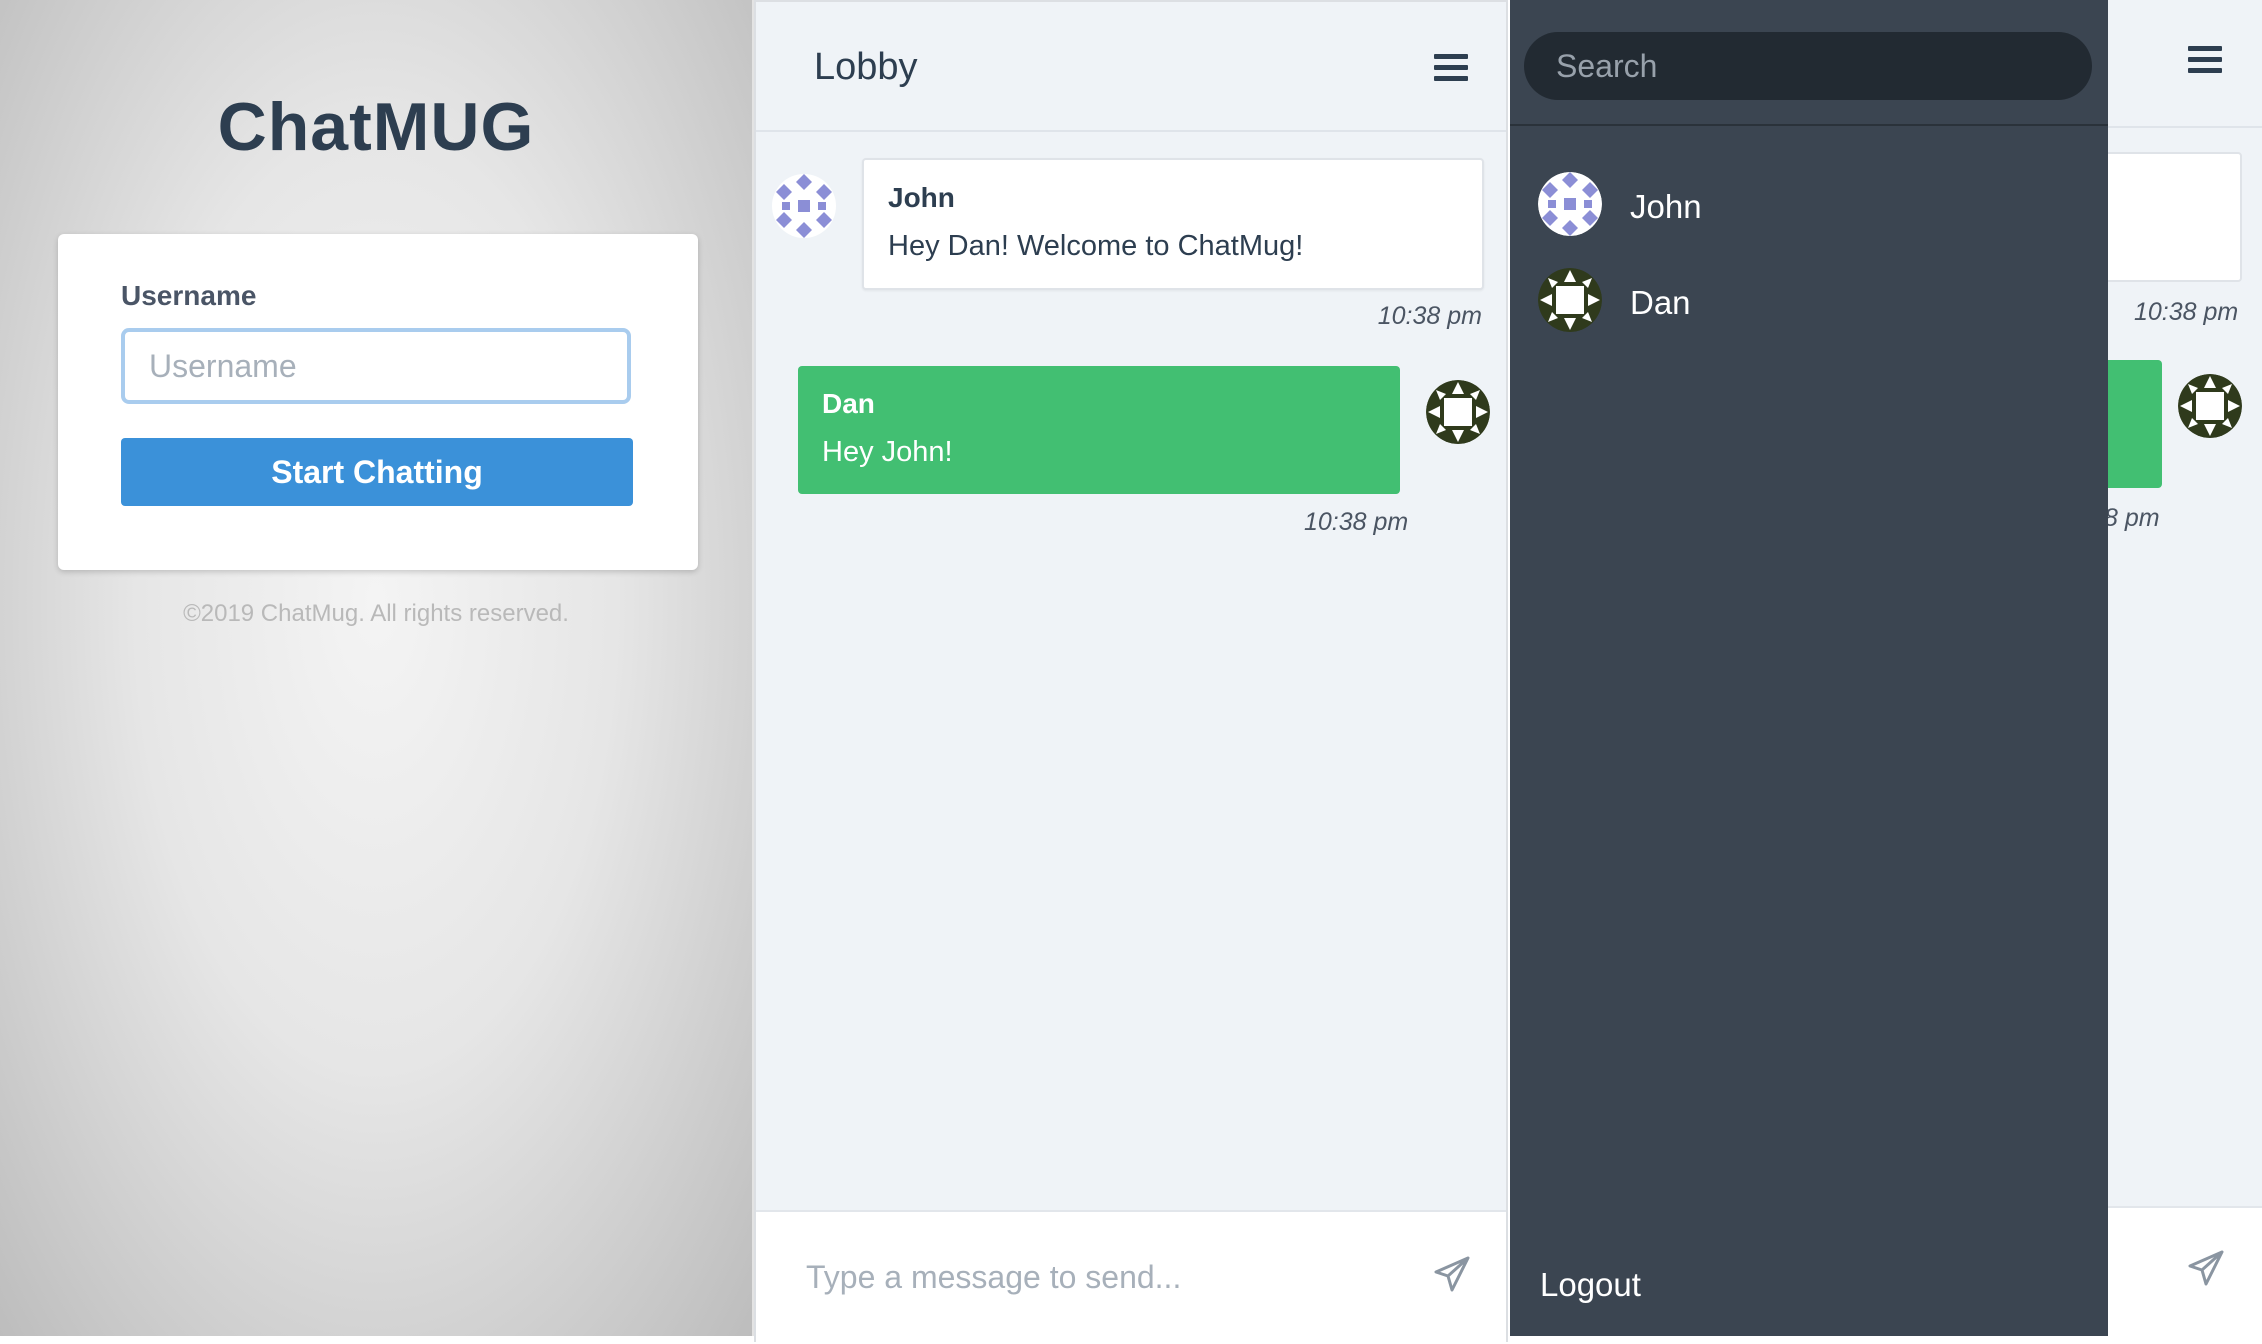 The width and height of the screenshot is (2262, 1344). I want to click on message-text: Hey John!, so click(887, 452).